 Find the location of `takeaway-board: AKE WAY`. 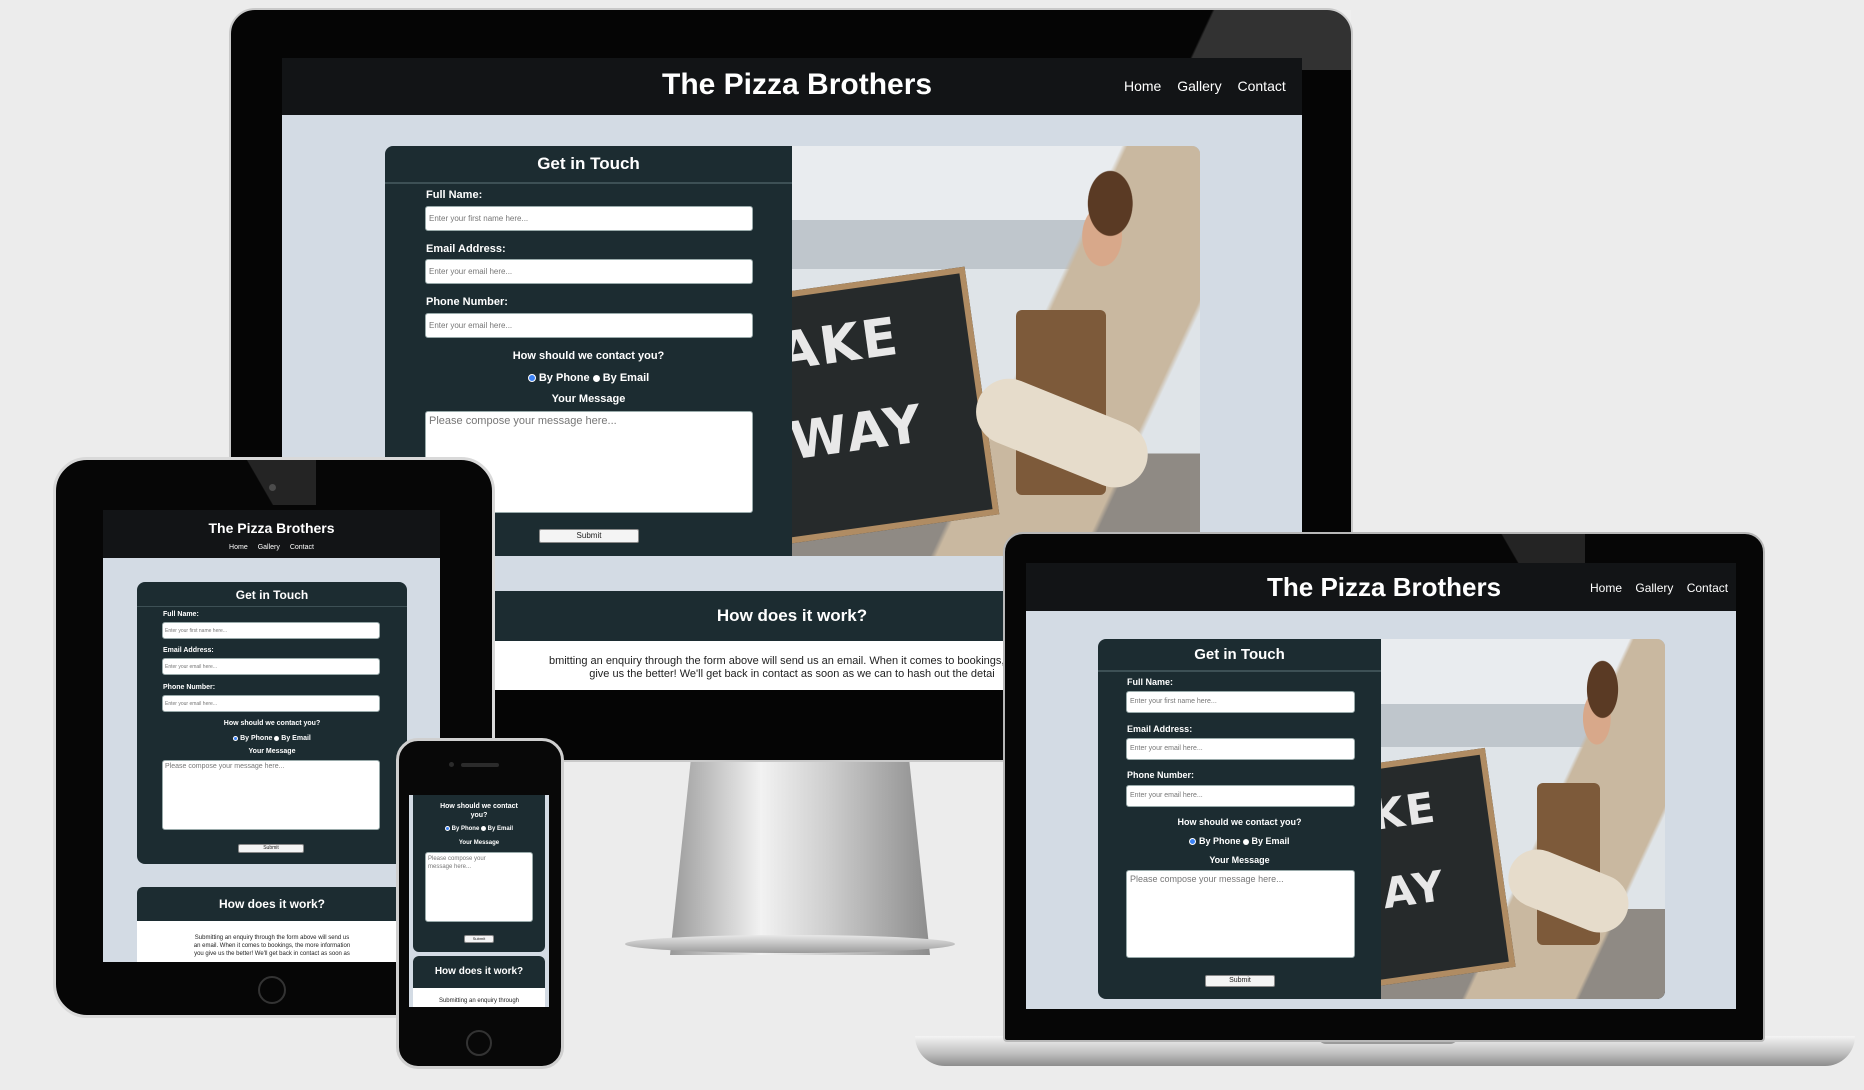

takeaway-board: AKE WAY is located at coordinates (896, 406).